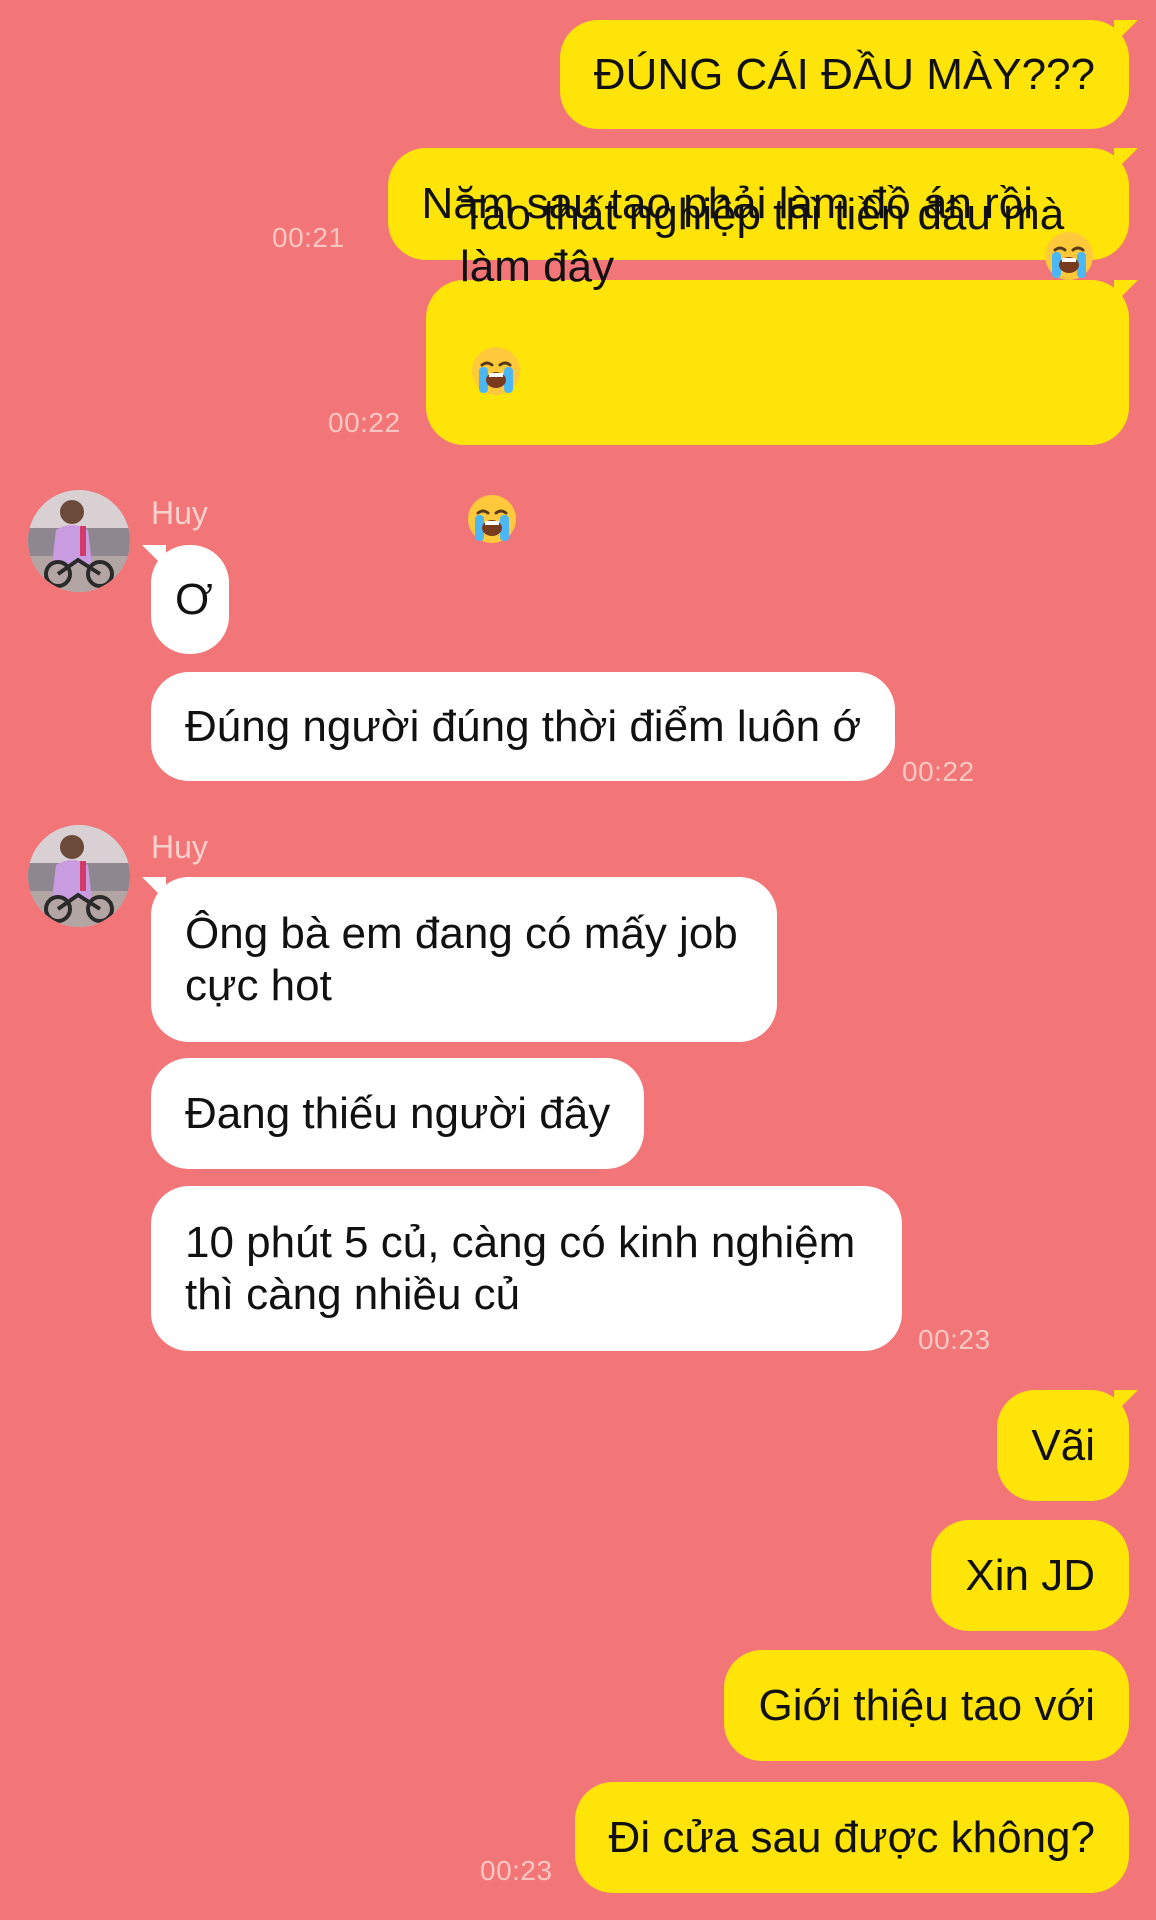 This screenshot has width=1156, height=1920. I want to click on message-text: Đi cửa sau được không?, so click(851, 1837).